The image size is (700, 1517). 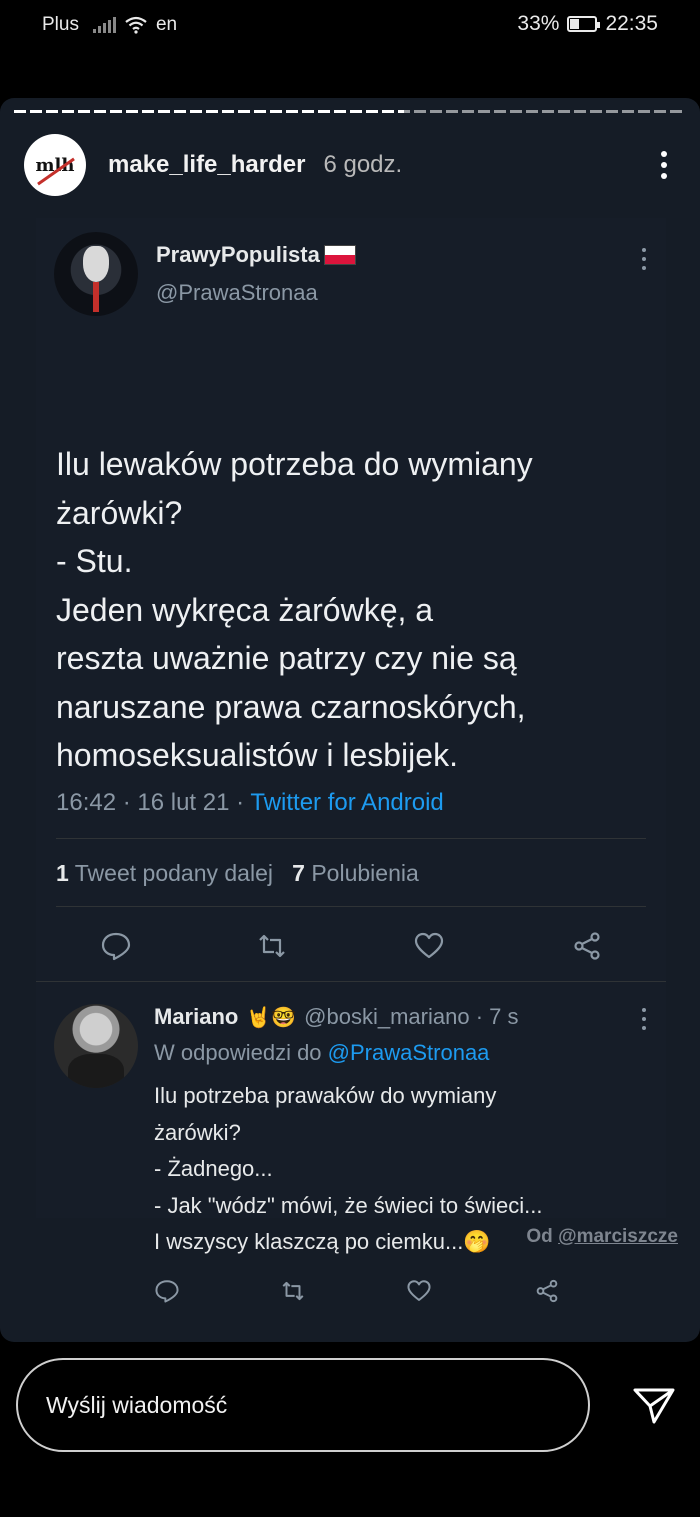 What do you see at coordinates (350, 26) in the screenshot?
I see `status-bar: Plus en 33% 22:35` at bounding box center [350, 26].